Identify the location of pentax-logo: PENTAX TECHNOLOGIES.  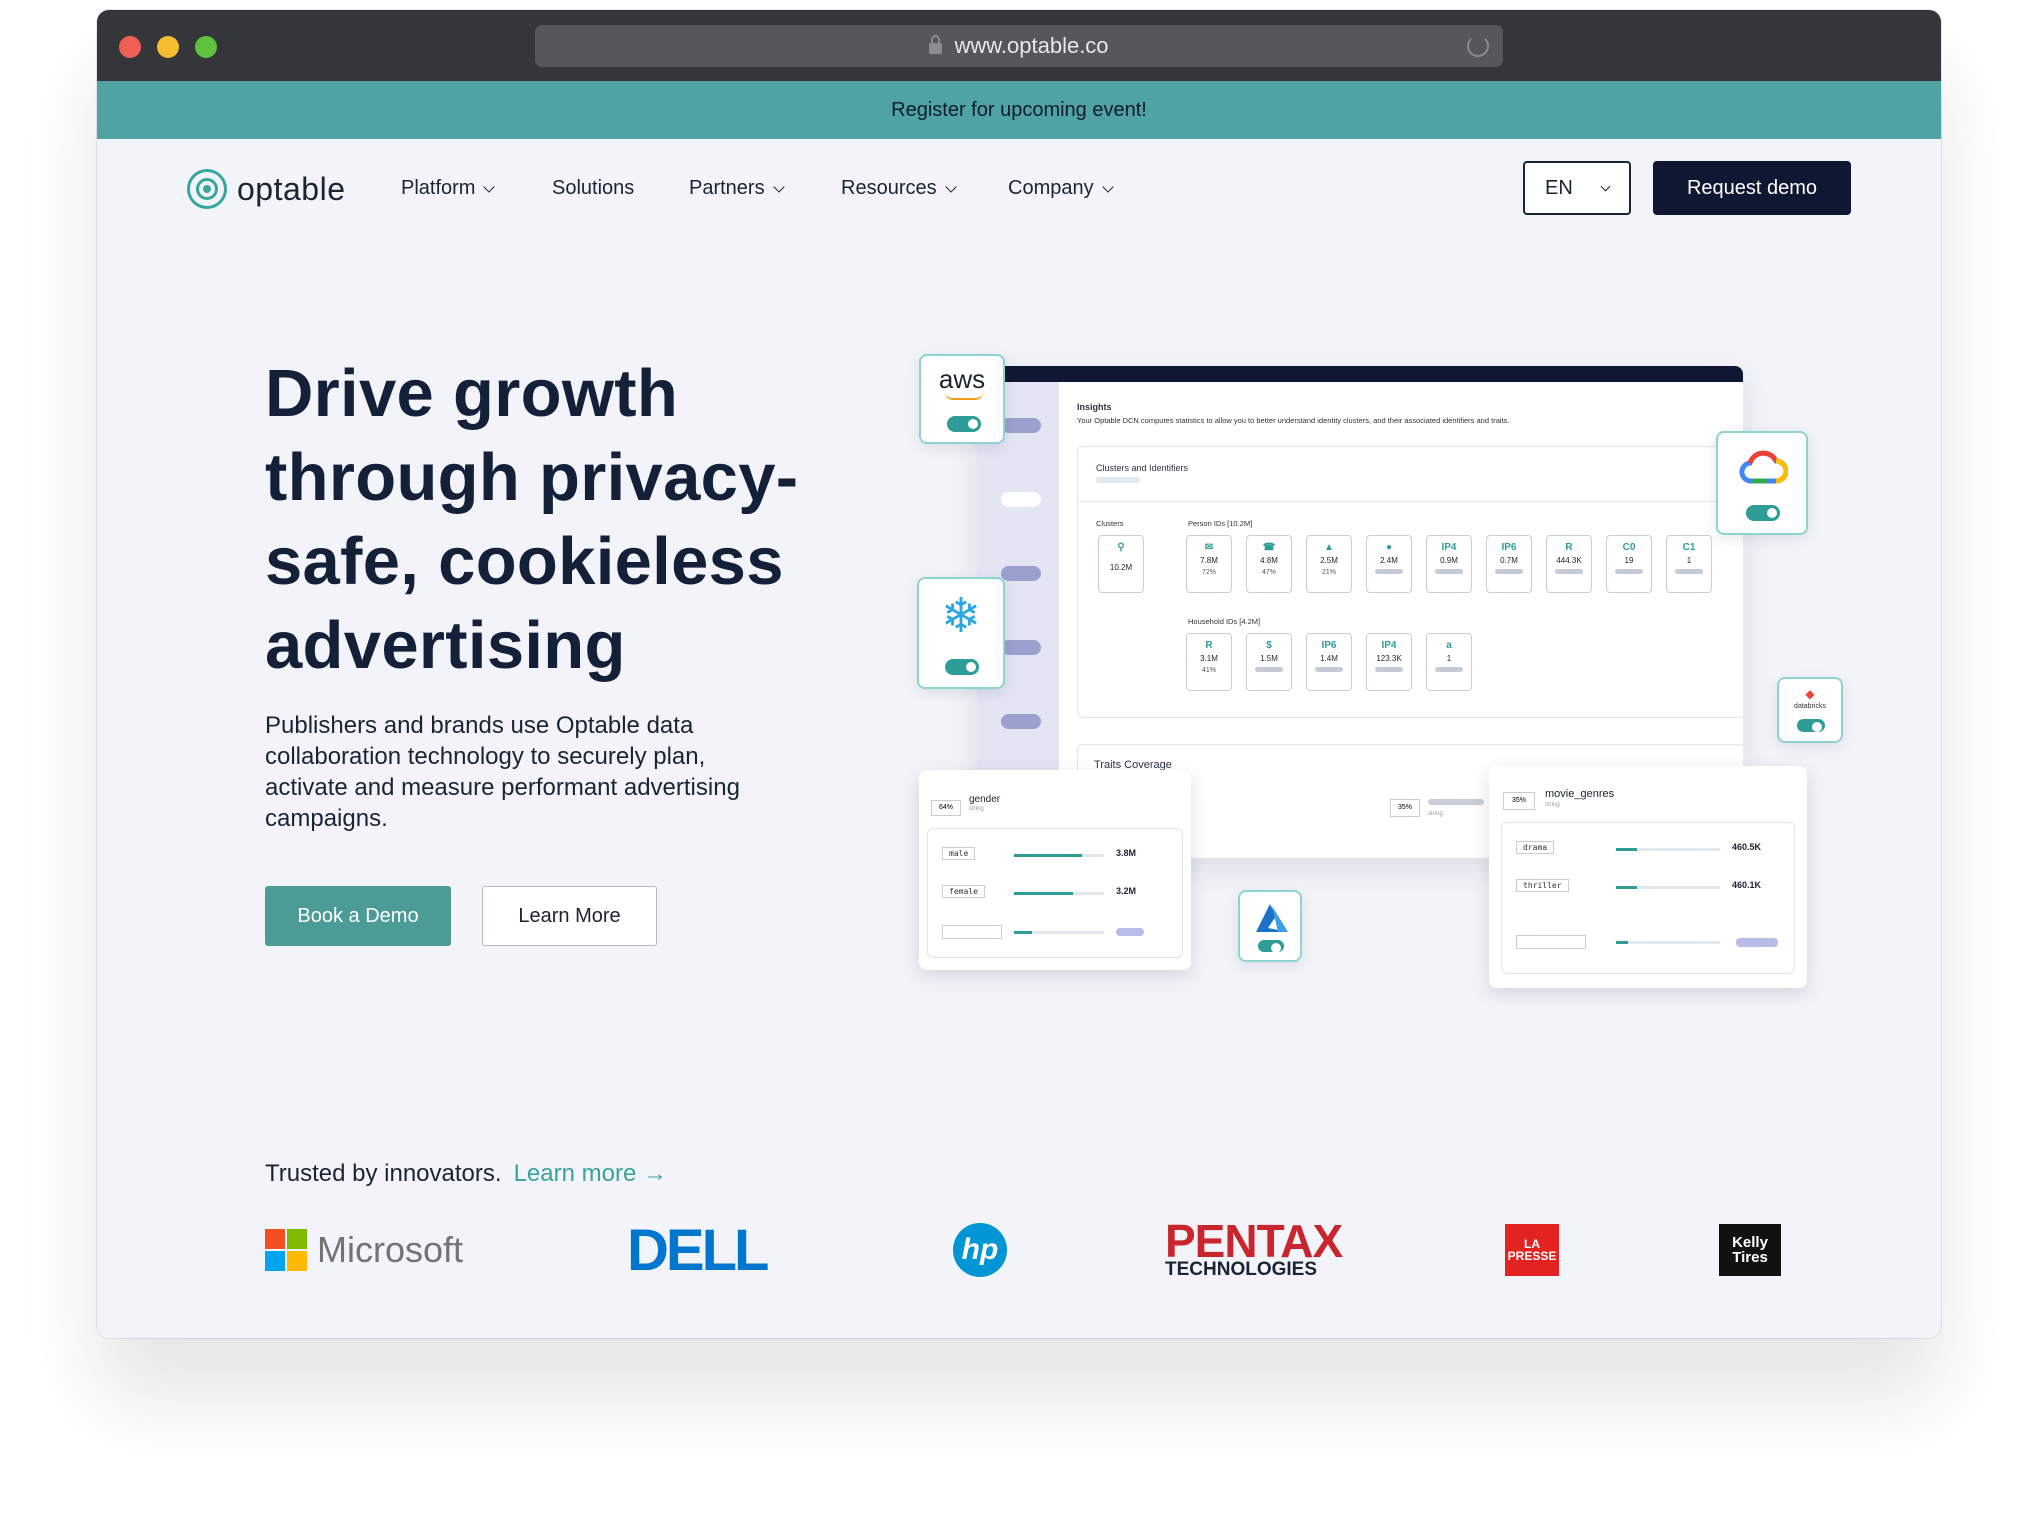
(1254, 1250).